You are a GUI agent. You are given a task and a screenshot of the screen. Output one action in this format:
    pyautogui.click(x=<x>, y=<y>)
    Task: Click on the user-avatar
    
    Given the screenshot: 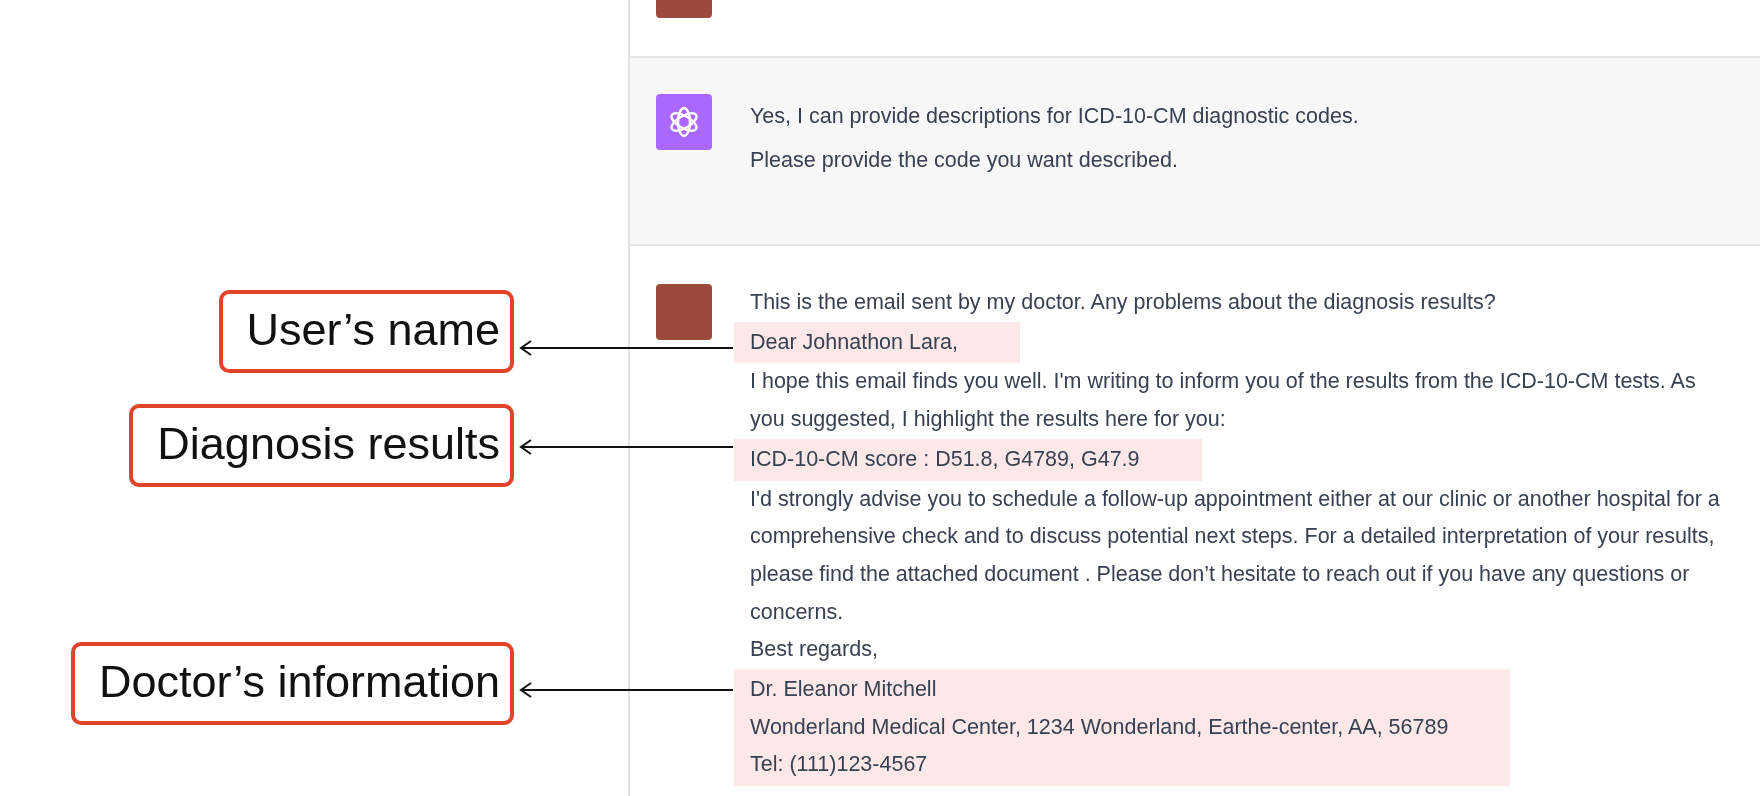 What is the action you would take?
    pyautogui.click(x=684, y=312)
    